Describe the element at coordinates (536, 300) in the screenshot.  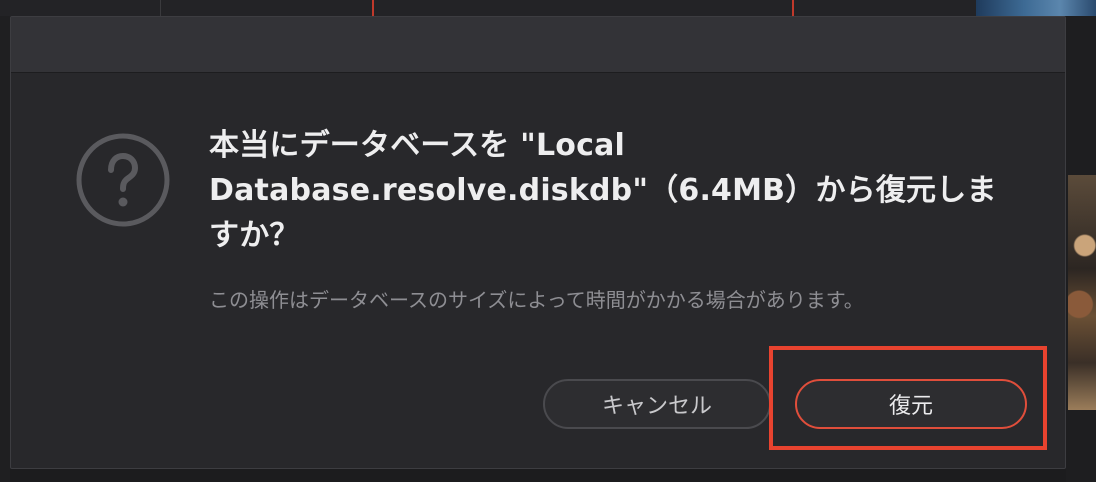
I see `dialog-note: この操作はデータベースのサイズによって時間がかかる場合があります。` at that location.